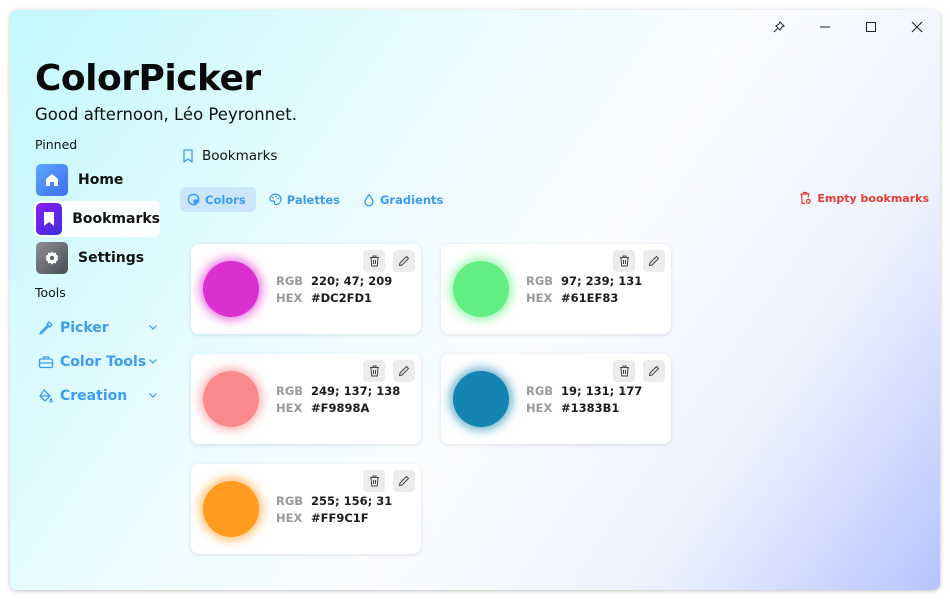  What do you see at coordinates (352, 281) in the screenshot?
I see `rgb-value: 220; 47; 209` at bounding box center [352, 281].